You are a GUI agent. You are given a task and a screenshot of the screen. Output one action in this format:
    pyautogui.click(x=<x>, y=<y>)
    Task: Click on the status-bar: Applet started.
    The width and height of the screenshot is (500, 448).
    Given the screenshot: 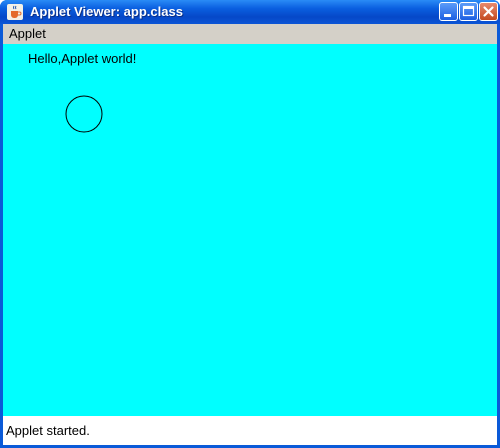 What is the action you would take?
    pyautogui.click(x=250, y=430)
    